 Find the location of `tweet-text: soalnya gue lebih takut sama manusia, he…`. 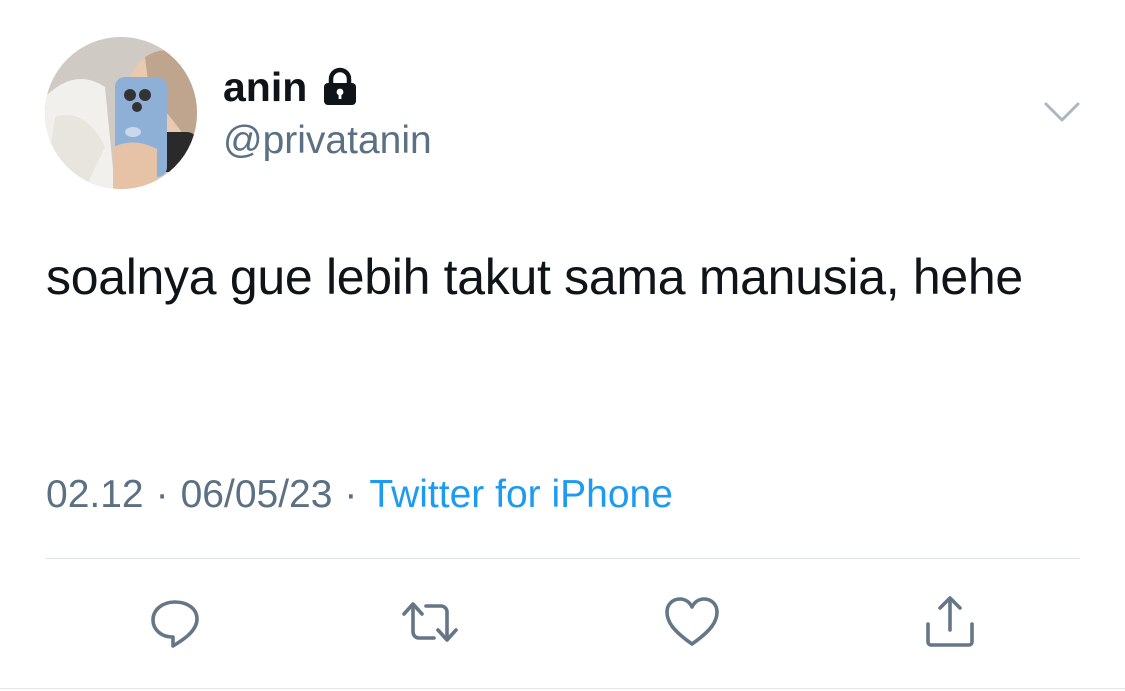

tweet-text: soalnya gue lebih takut sama manusia, he… is located at coordinates (534, 277).